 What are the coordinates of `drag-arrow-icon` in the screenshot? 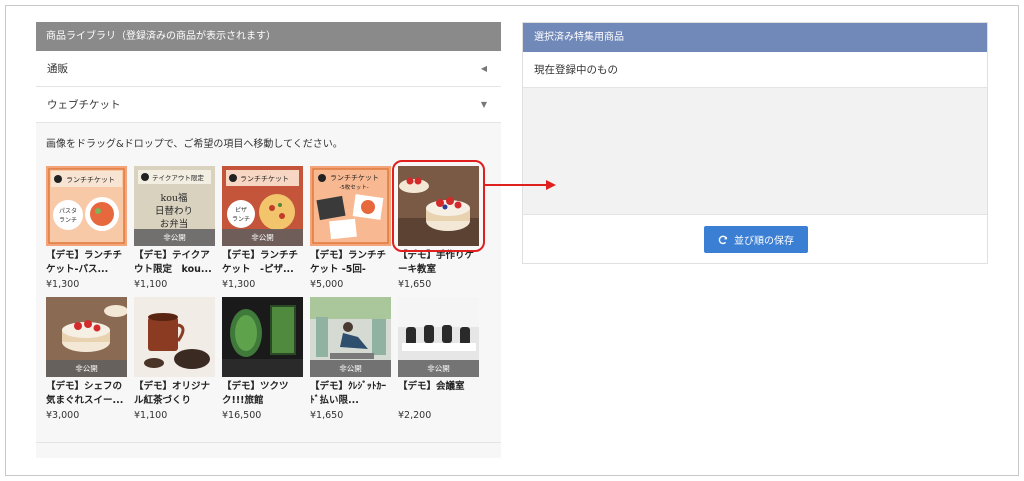 It's located at (520, 185).